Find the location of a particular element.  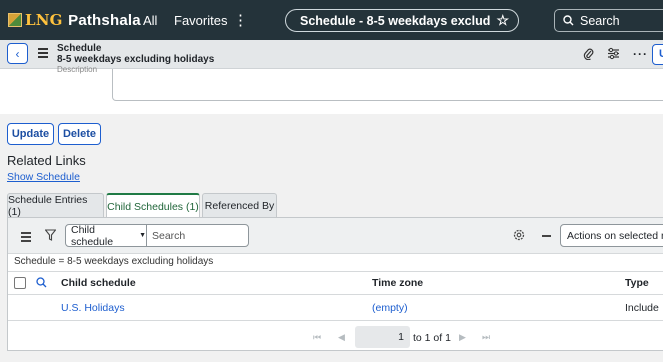

chevron-left-icon: ‹ is located at coordinates (17, 53).